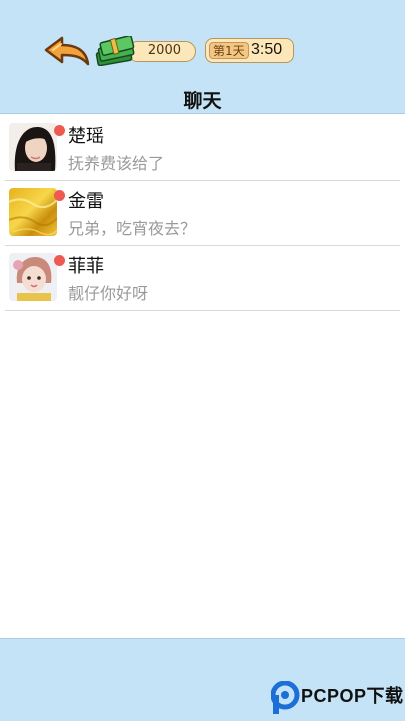  Describe the element at coordinates (86, 266) in the screenshot. I see `chat-name: 菲菲` at that location.